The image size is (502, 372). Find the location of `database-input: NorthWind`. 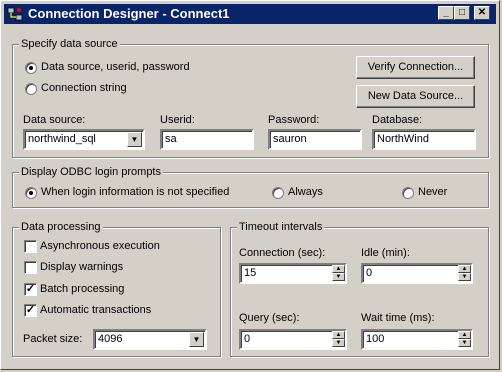

database-input: NorthWind is located at coordinates (424, 139).